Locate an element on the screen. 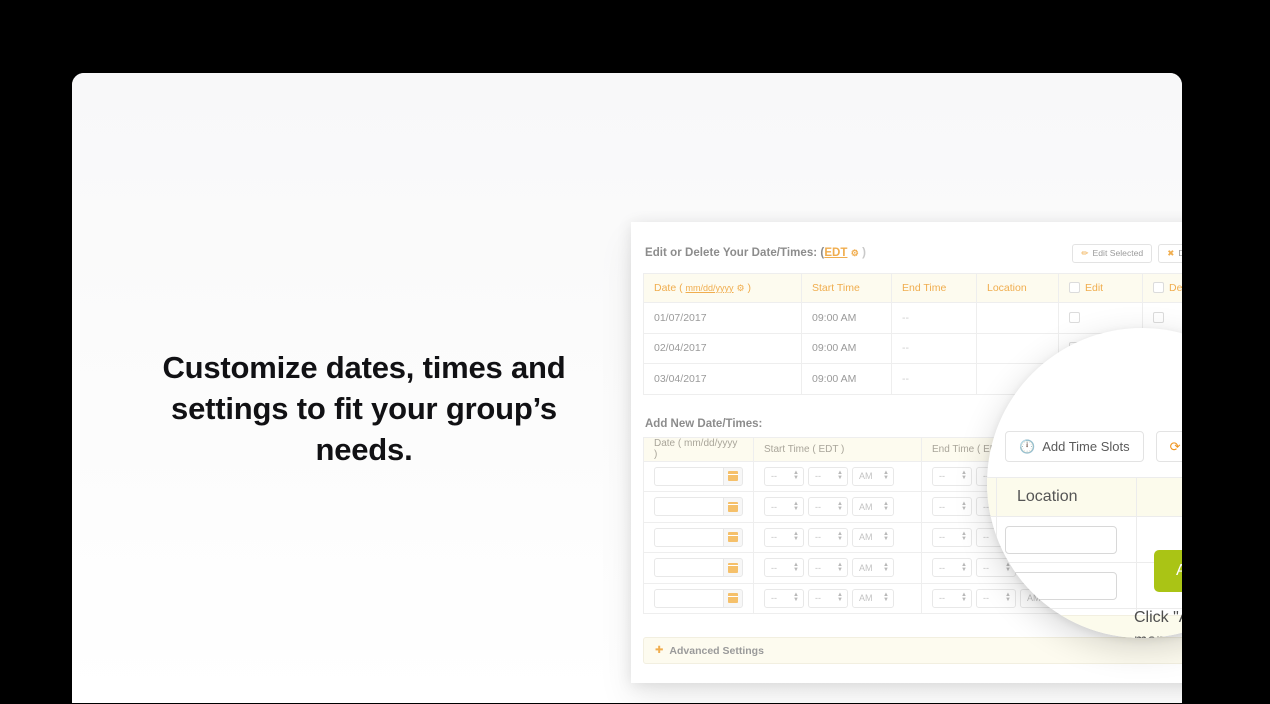  start-minute-value: -- is located at coordinates (818, 598).